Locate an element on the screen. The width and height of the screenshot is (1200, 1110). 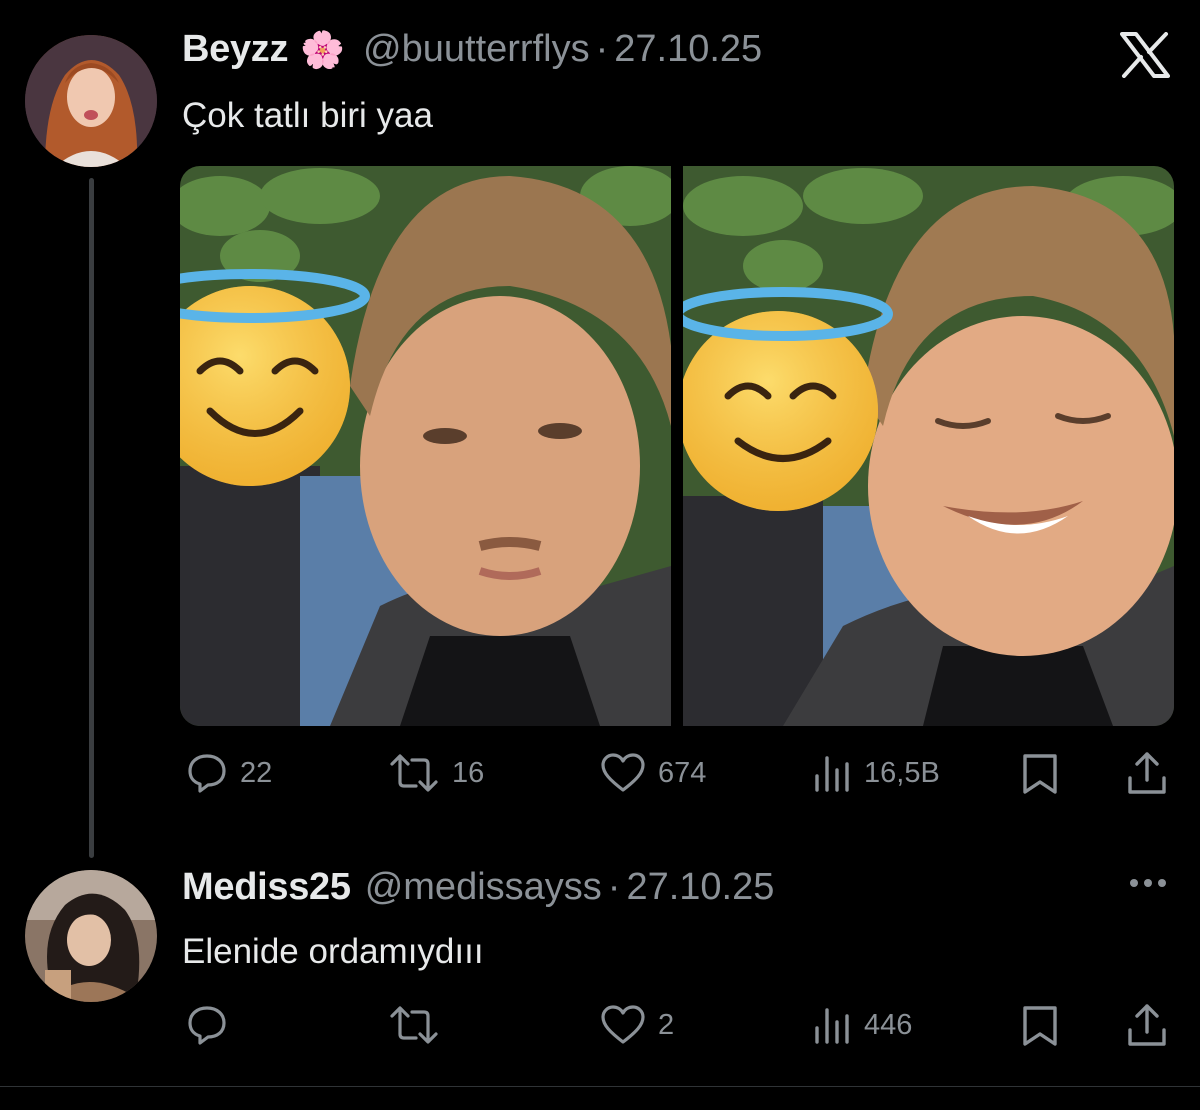
name-emoji: 🌸 is located at coordinates (323, 49).